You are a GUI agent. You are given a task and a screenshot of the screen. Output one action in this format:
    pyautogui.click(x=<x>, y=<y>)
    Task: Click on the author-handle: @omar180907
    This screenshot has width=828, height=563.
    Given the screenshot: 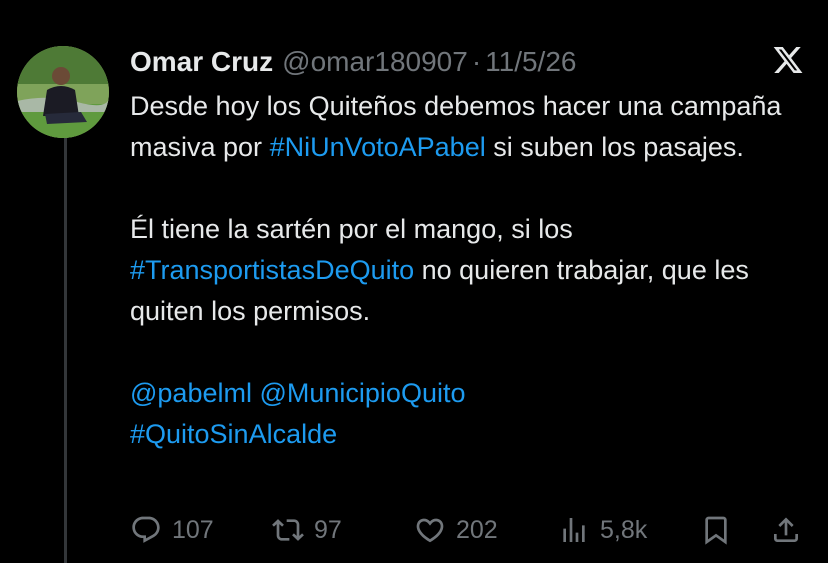 What is the action you would take?
    pyautogui.click(x=375, y=62)
    